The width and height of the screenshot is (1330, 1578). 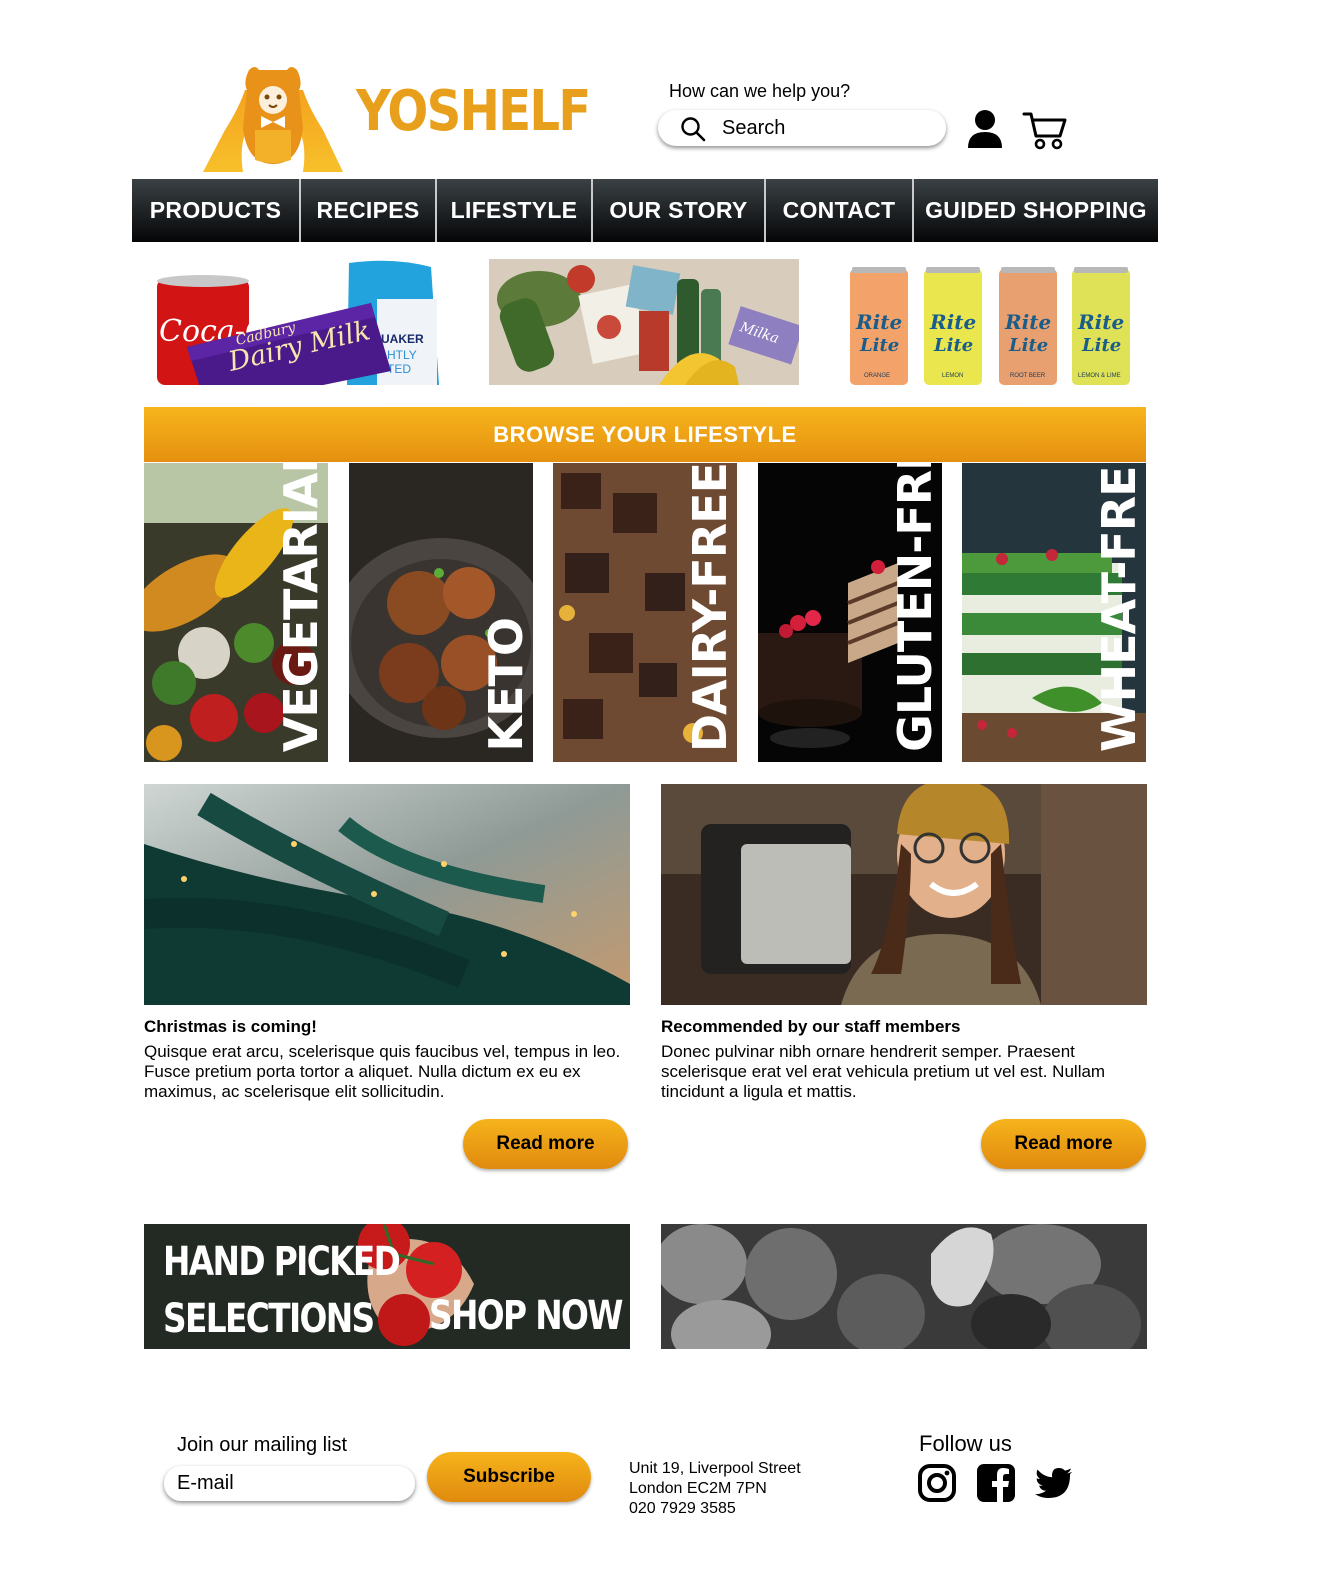 What do you see at coordinates (301, 607) in the screenshot?
I see `tile-label: VEGETARIAN` at bounding box center [301, 607].